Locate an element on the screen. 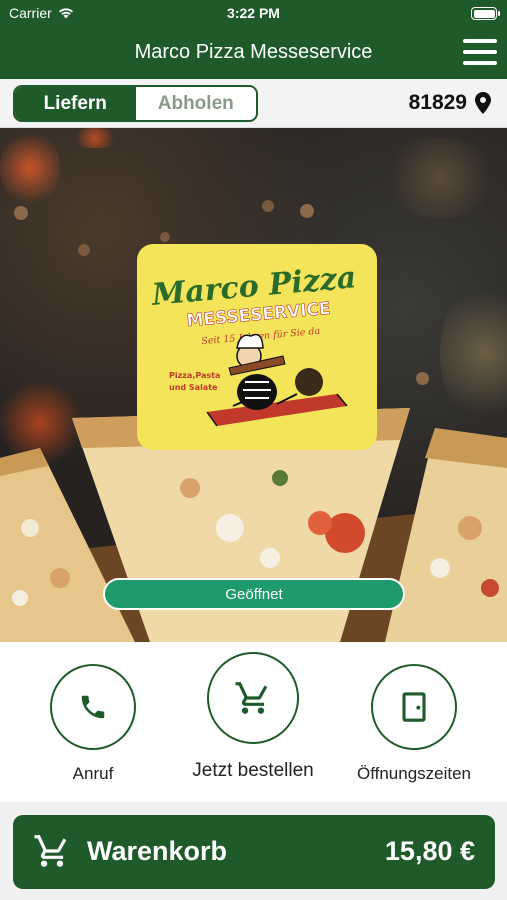 The image size is (507, 900). logo-side-line1: Pizza,Pasta is located at coordinates (194, 375).